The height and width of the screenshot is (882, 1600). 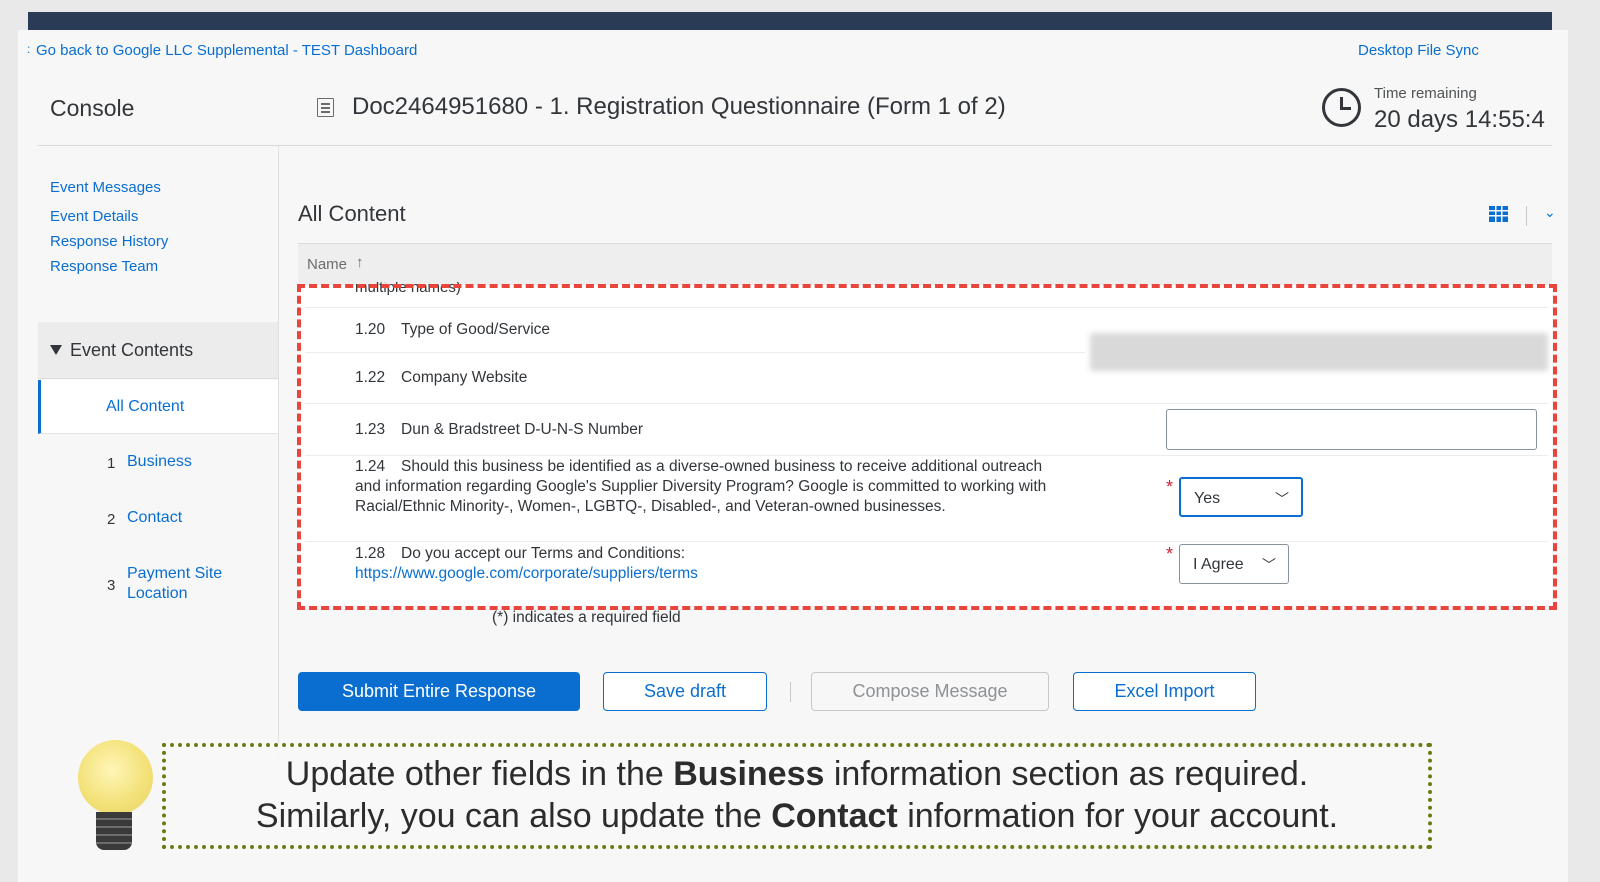 I want to click on sidebar-item-contact: Contact, so click(x=154, y=518).